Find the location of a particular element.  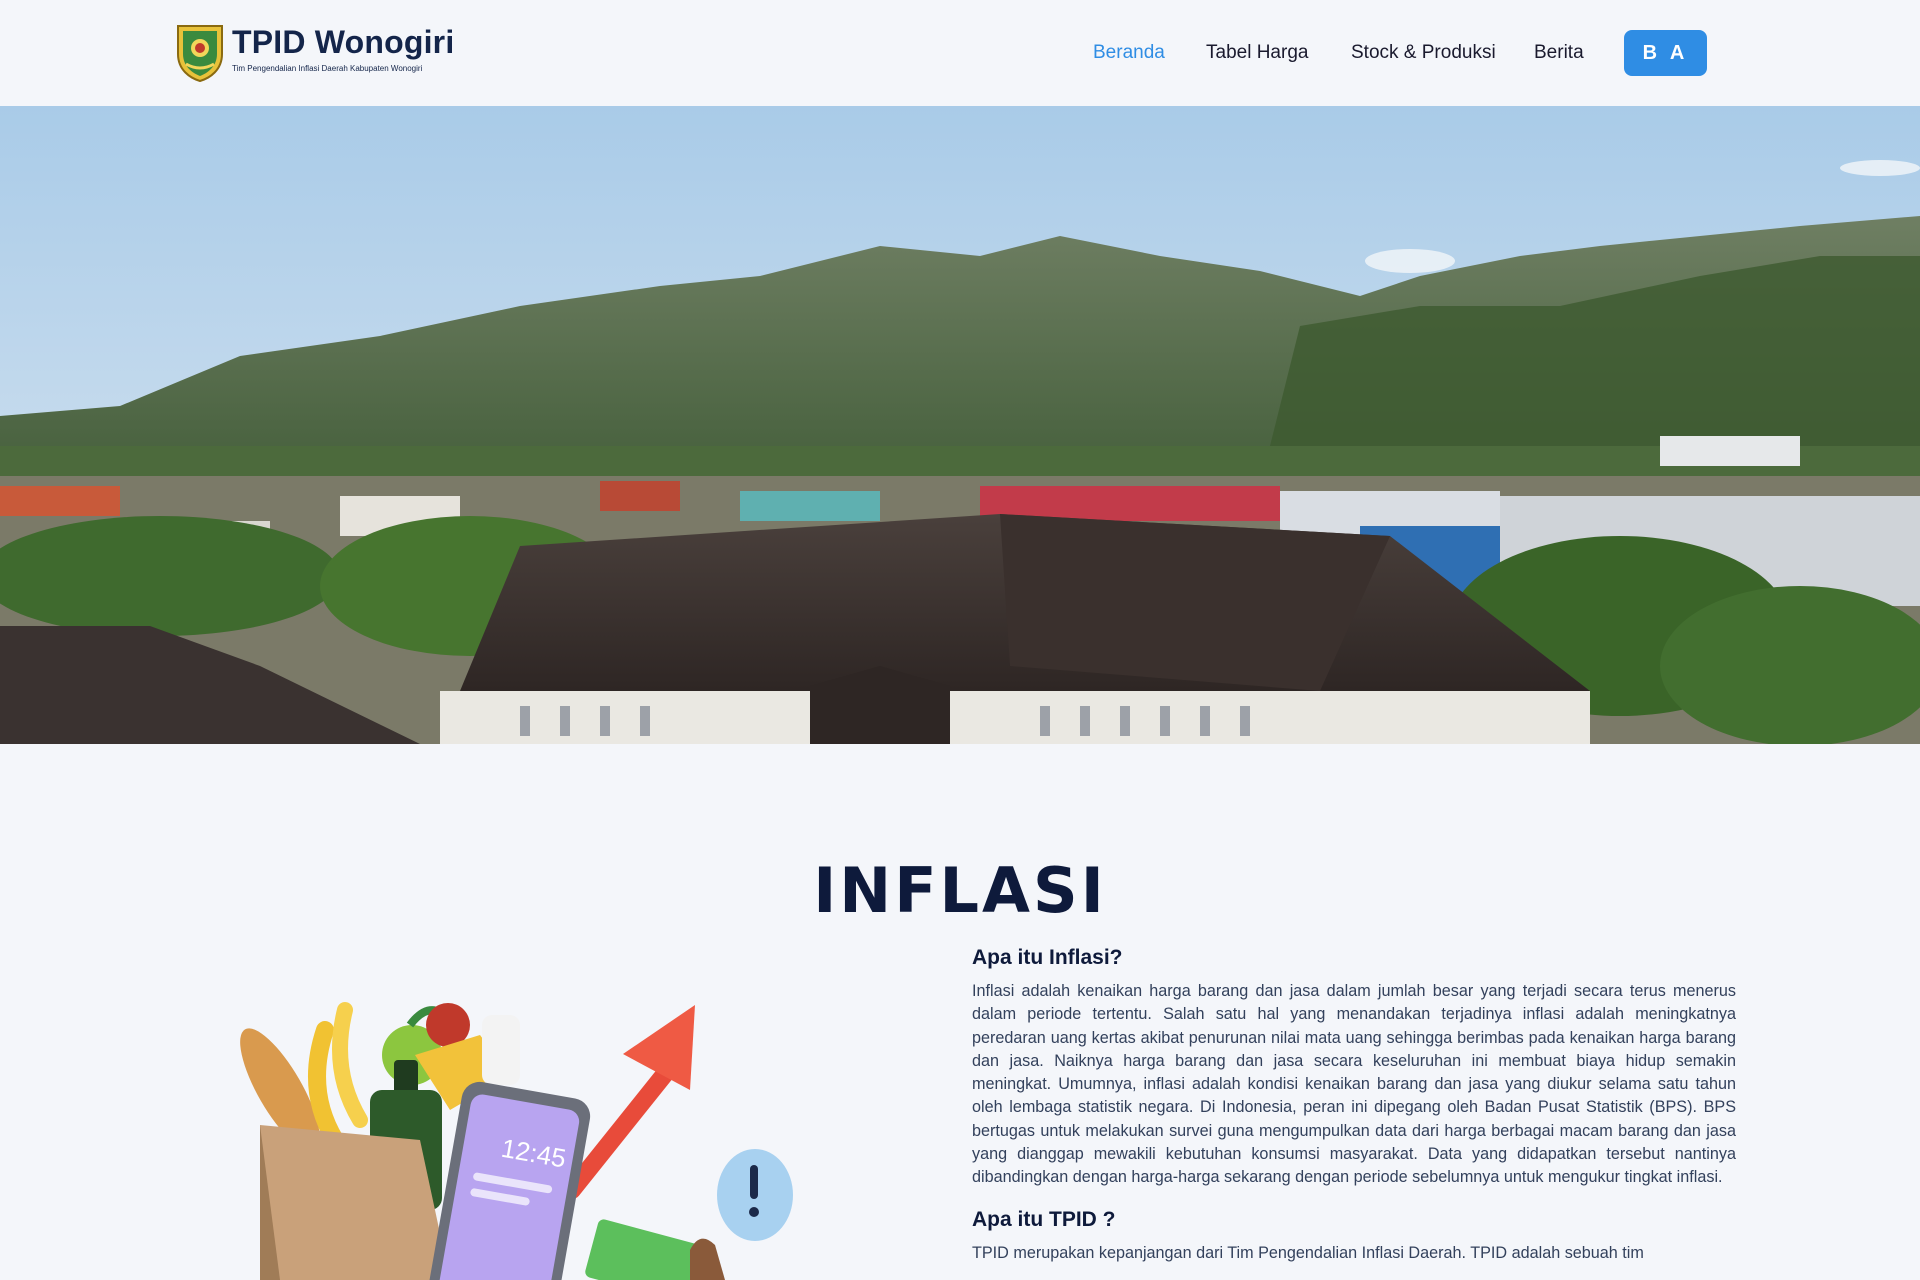

nav-tabel-harga: Tabel Harga is located at coordinates (1257, 53).